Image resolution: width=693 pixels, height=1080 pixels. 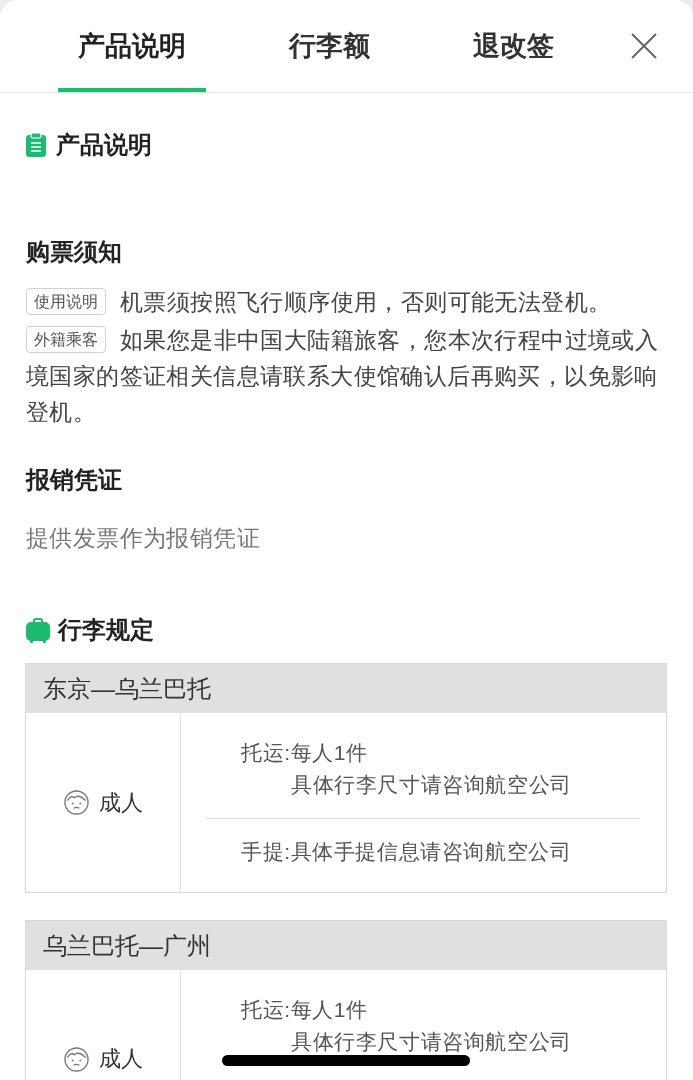 What do you see at coordinates (644, 46) in the screenshot?
I see `close-icon` at bounding box center [644, 46].